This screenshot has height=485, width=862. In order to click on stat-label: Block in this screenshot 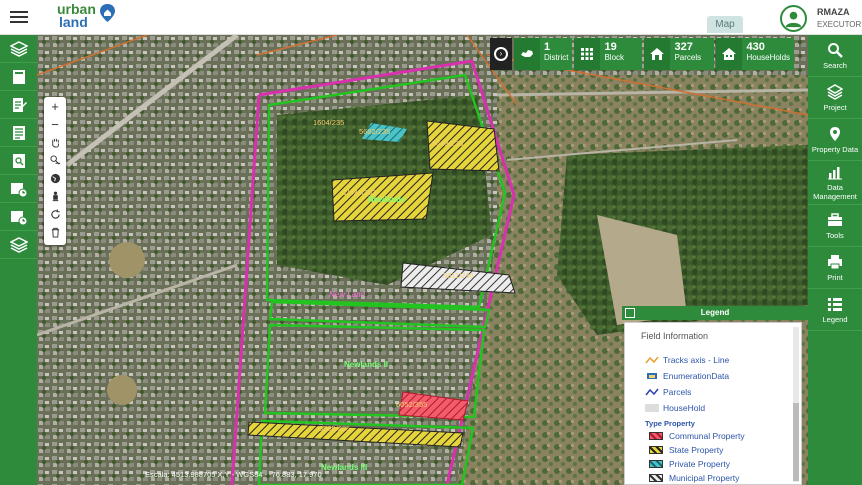, I will do `click(614, 57)`.